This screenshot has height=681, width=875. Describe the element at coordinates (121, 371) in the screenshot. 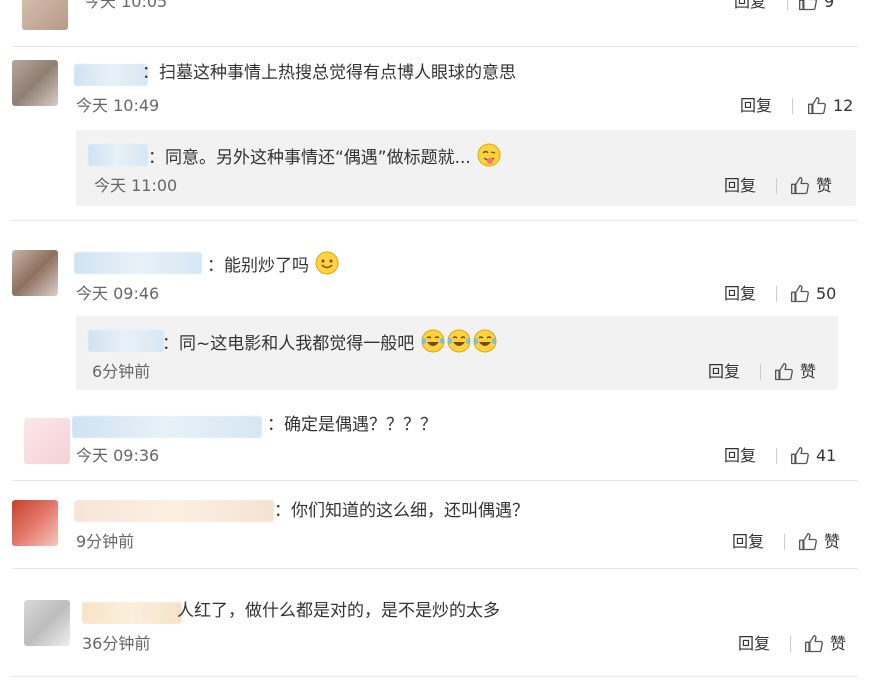

I see `reply-time: 6分钟前` at that location.